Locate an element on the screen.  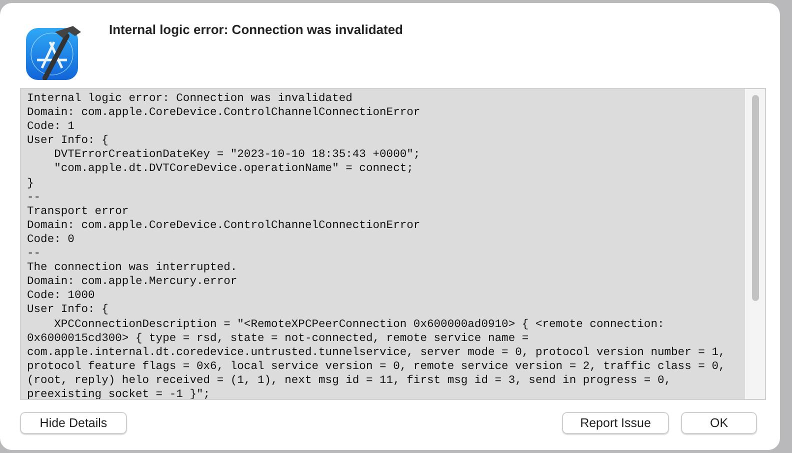
dialog-button: OK is located at coordinates (719, 423).